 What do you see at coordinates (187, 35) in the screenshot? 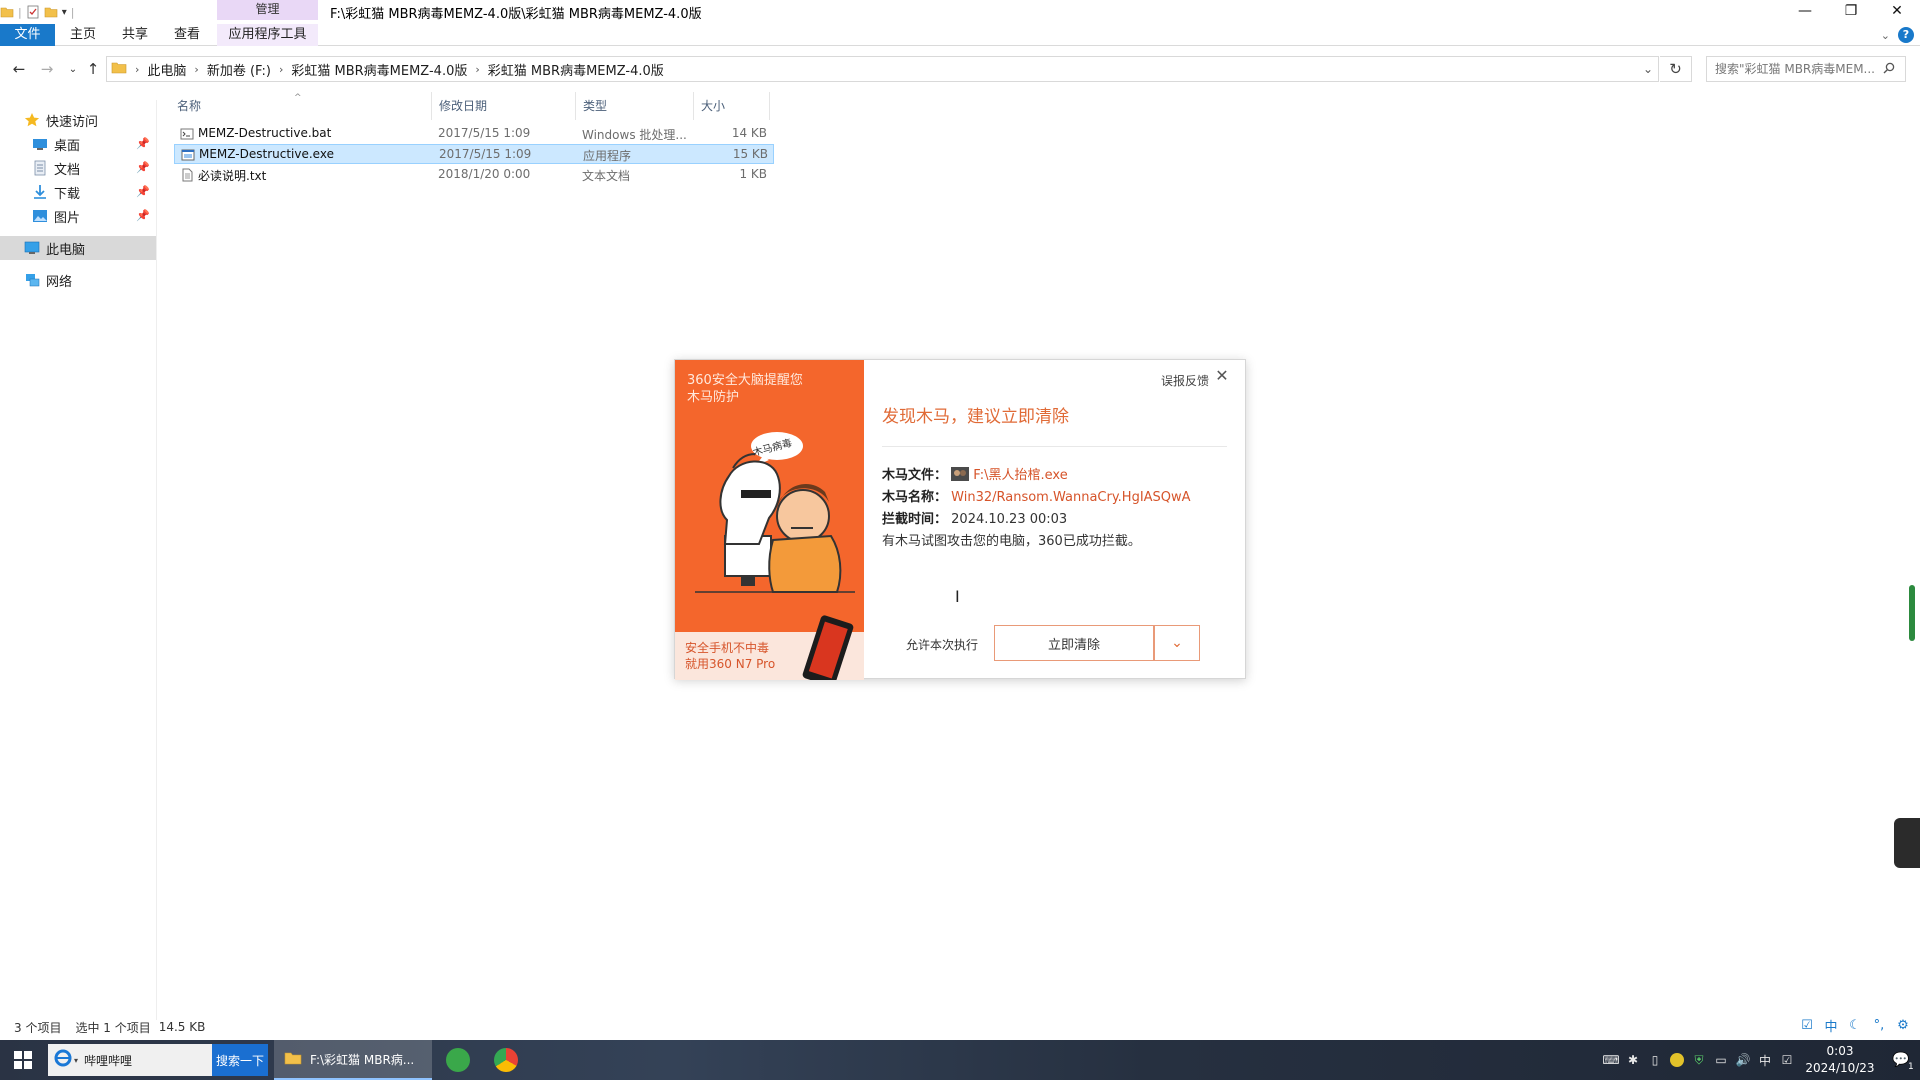
I see `tab-view: 查看` at bounding box center [187, 35].